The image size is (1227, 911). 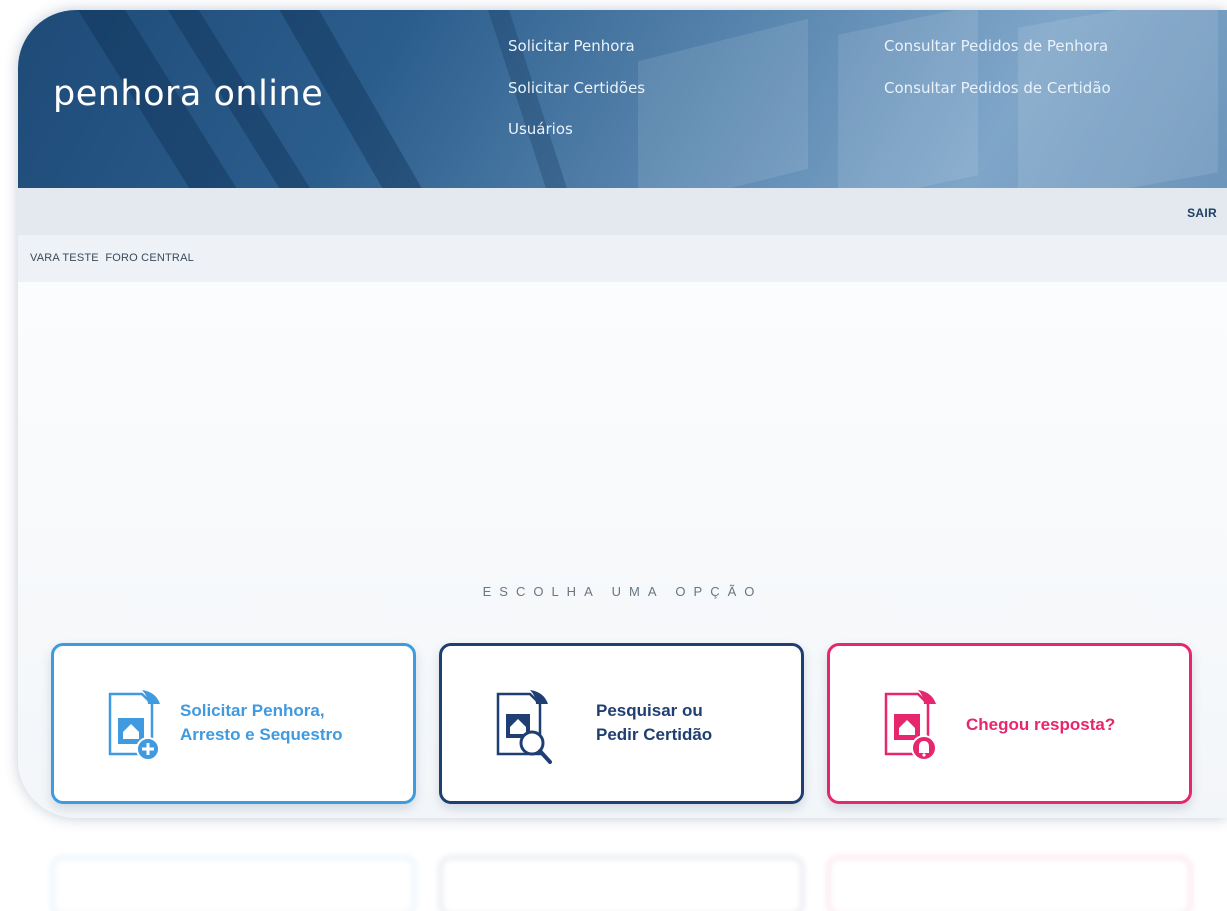 I want to click on card-title-line2: Arresto e Sequestro, so click(x=261, y=734).